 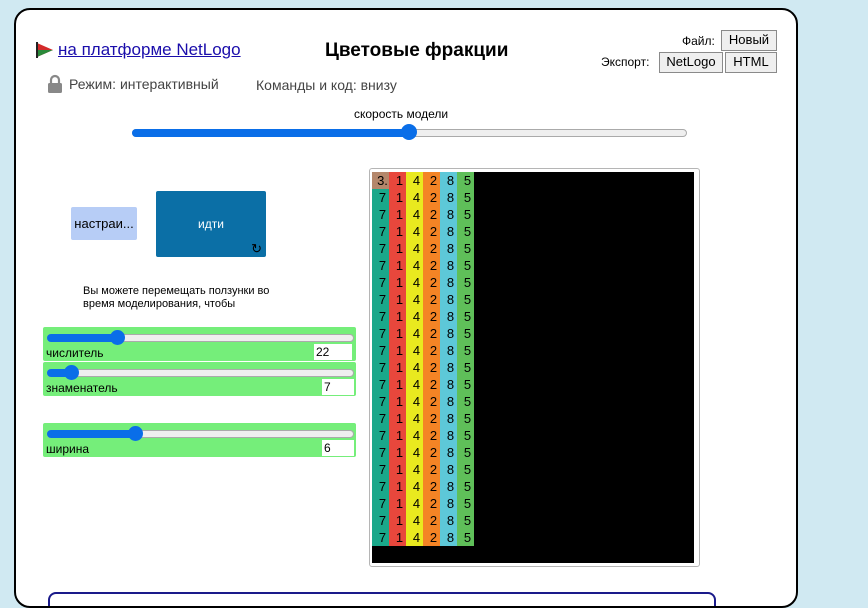 I want to click on denominator-label: знаменатель, so click(x=82, y=388).